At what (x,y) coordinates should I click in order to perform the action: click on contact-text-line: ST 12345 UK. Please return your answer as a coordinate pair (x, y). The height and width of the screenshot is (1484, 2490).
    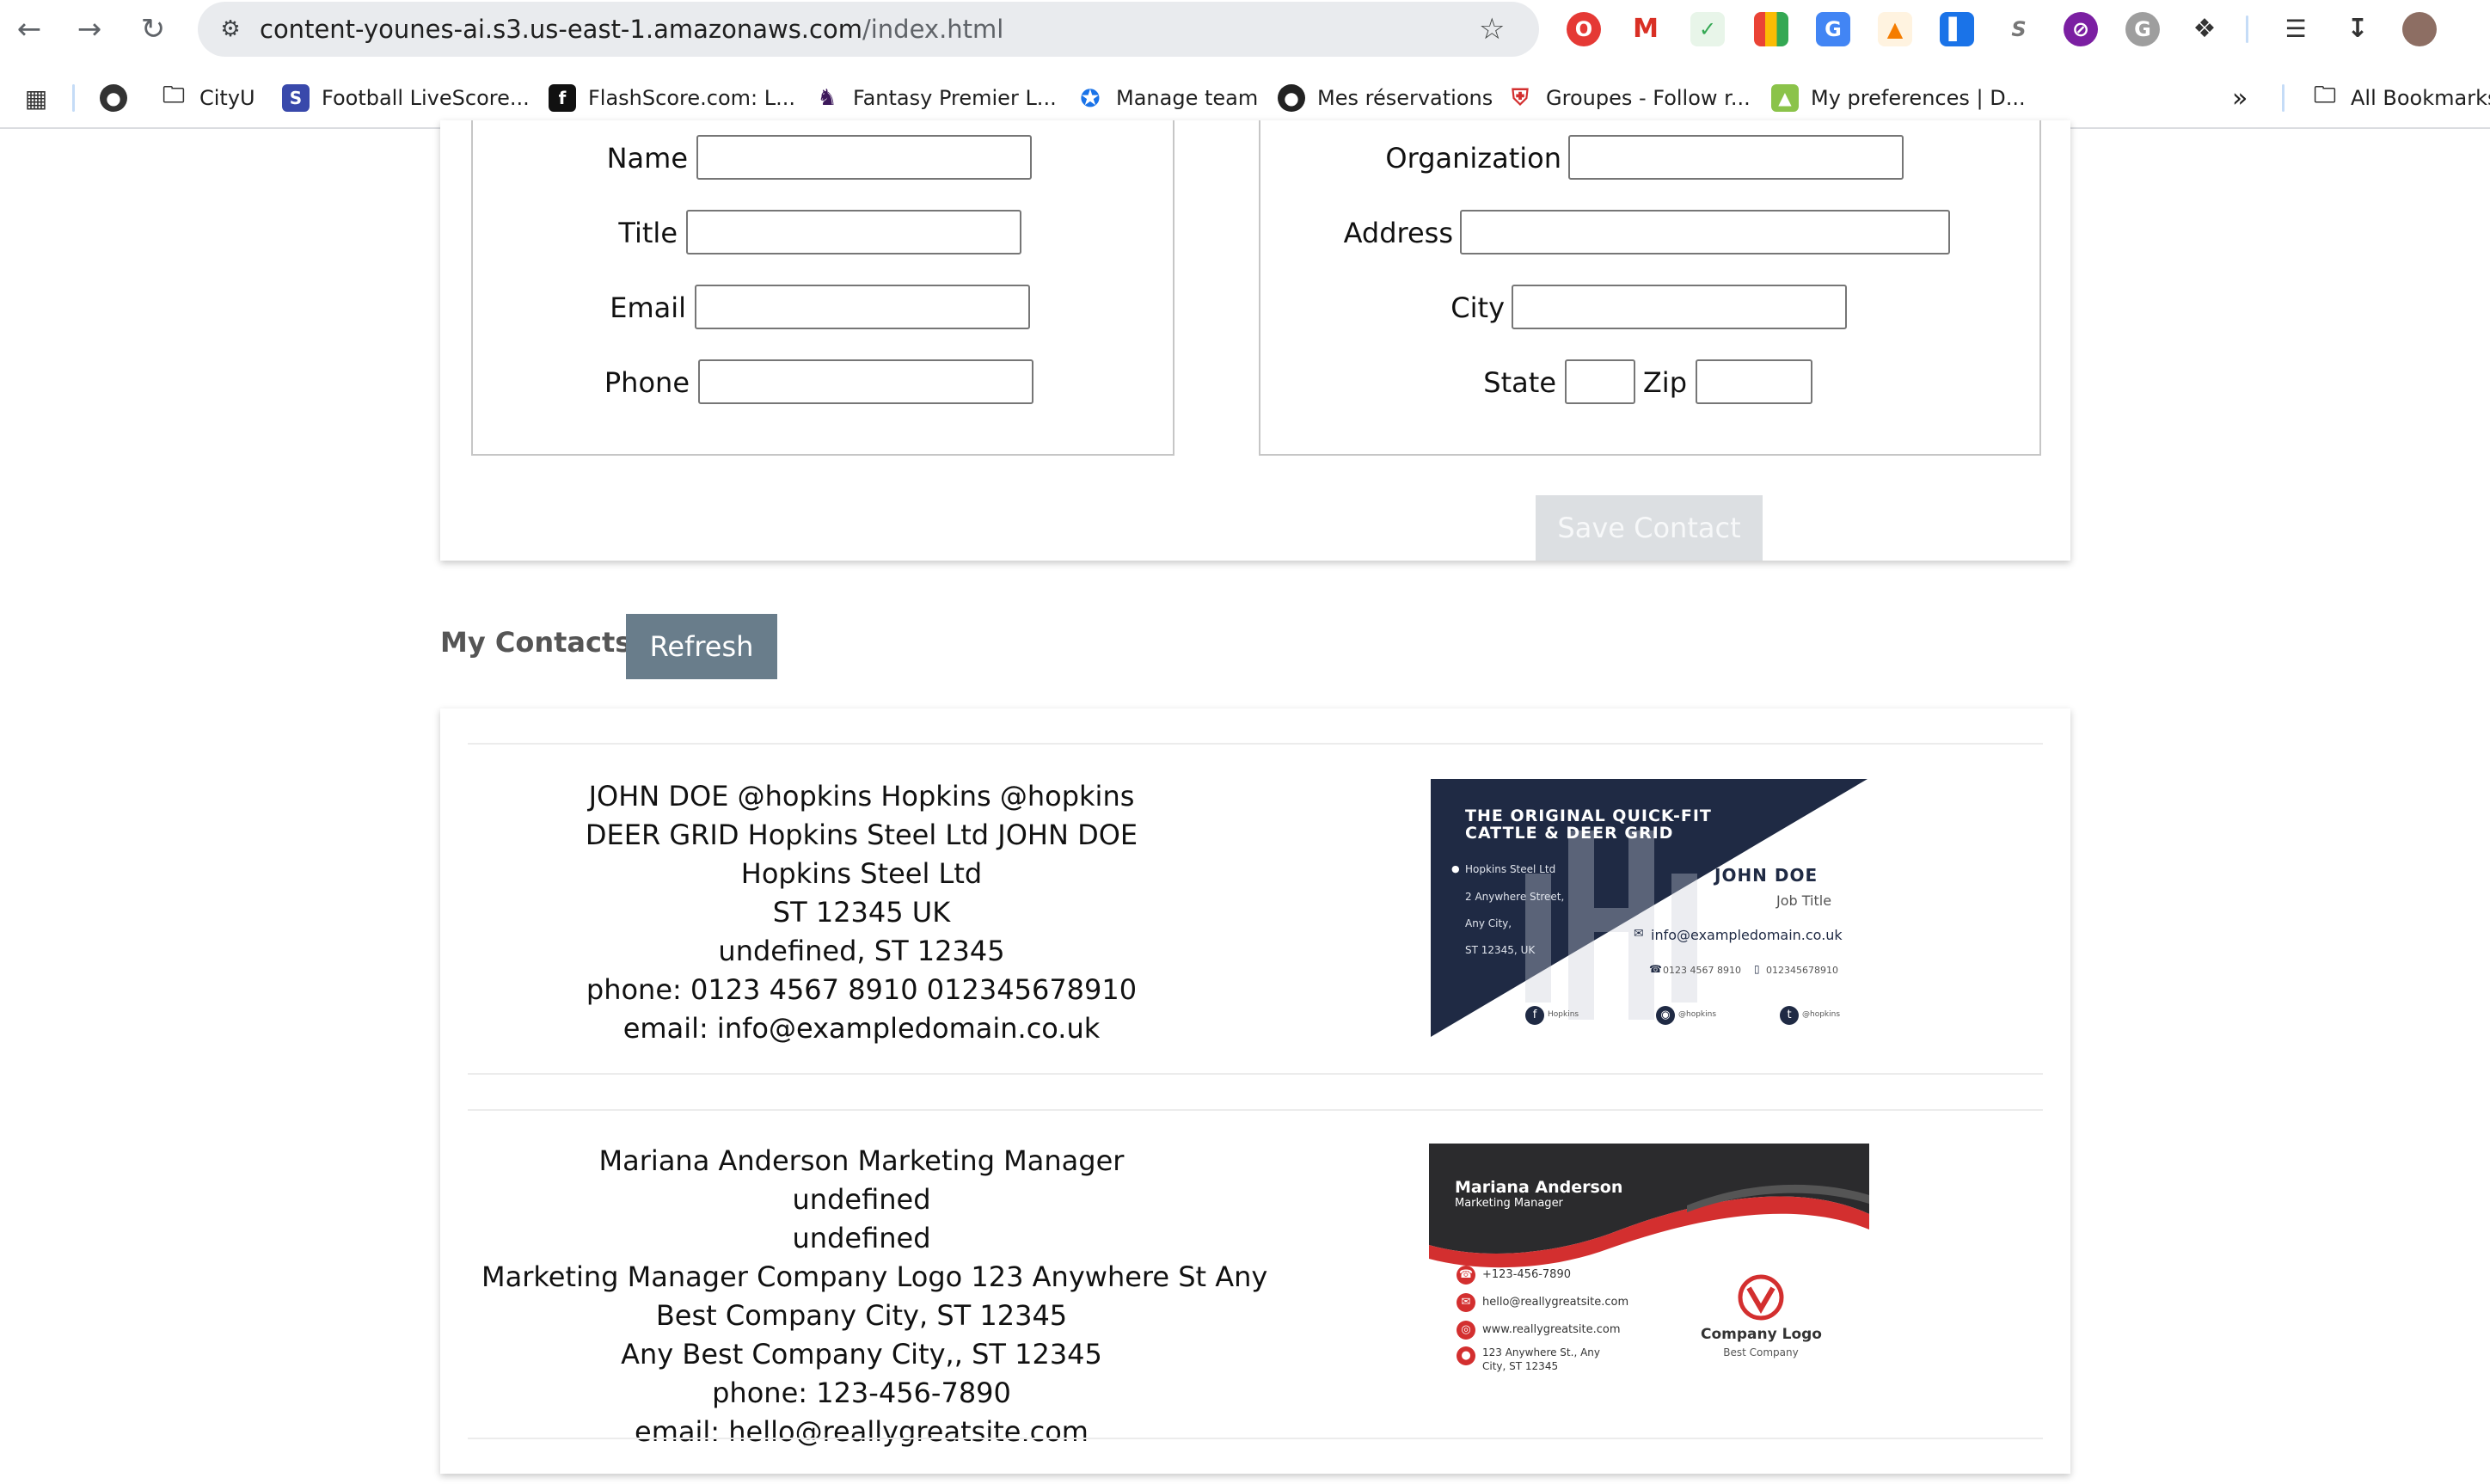
    Looking at the image, I should click on (862, 912).